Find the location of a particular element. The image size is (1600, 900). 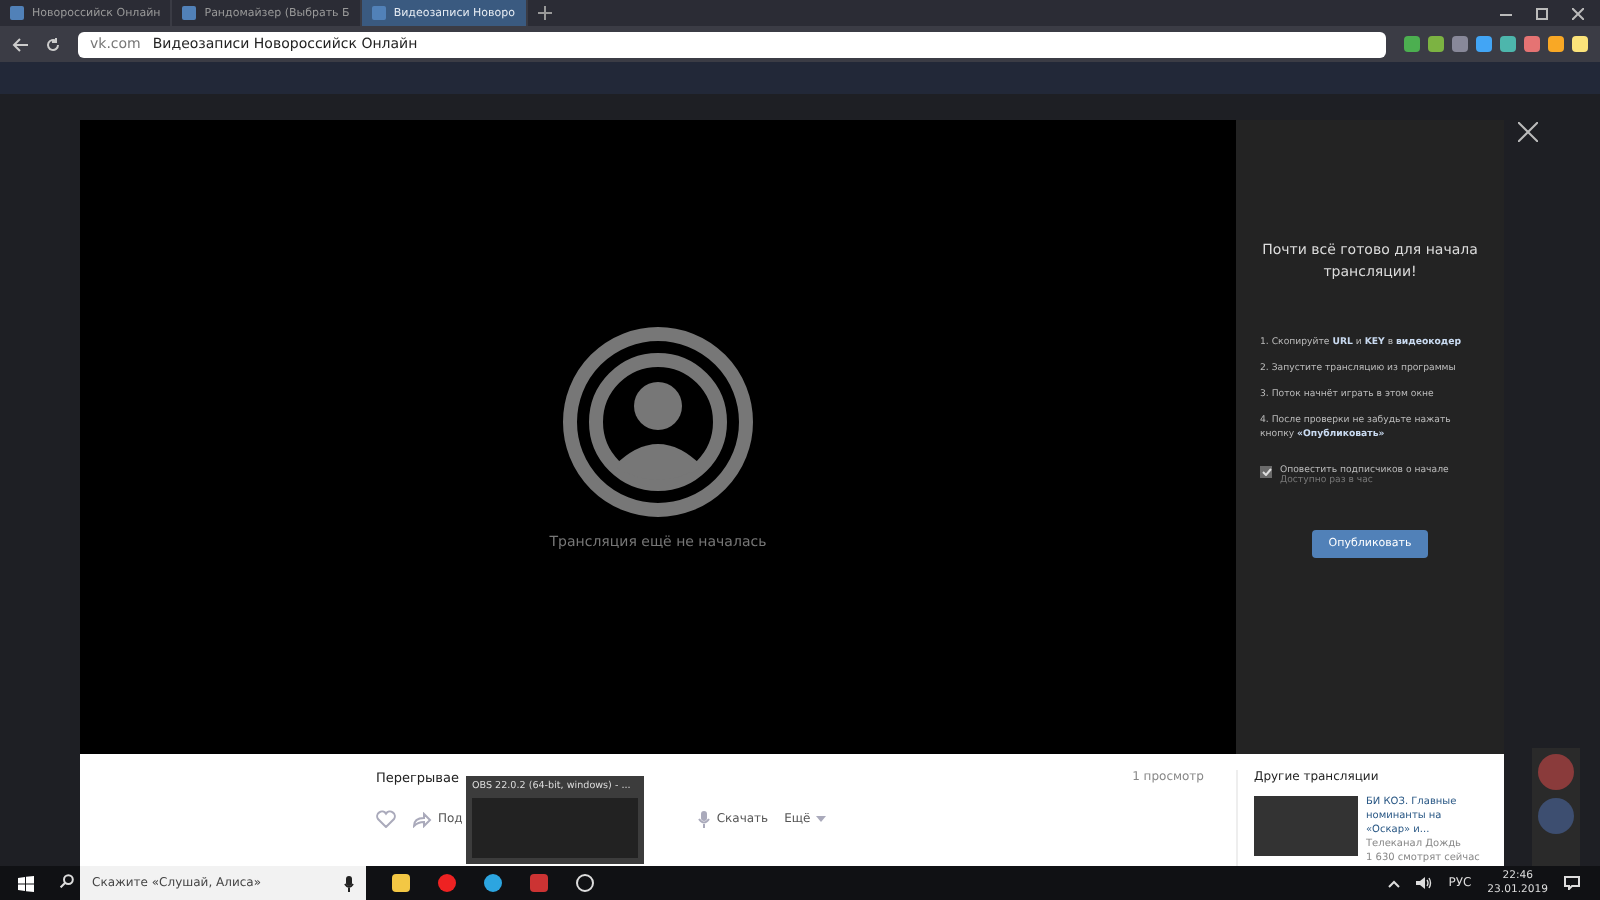

search-icon is located at coordinates (66, 881).